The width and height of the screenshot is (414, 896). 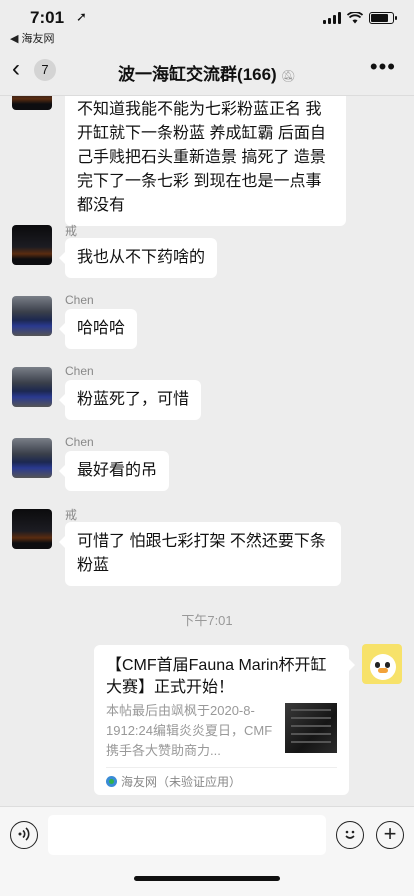 What do you see at coordinates (200, 554) in the screenshot?
I see `message-bubble: 可惜了 怕跟七彩打架 不然还要下条粉蓝` at bounding box center [200, 554].